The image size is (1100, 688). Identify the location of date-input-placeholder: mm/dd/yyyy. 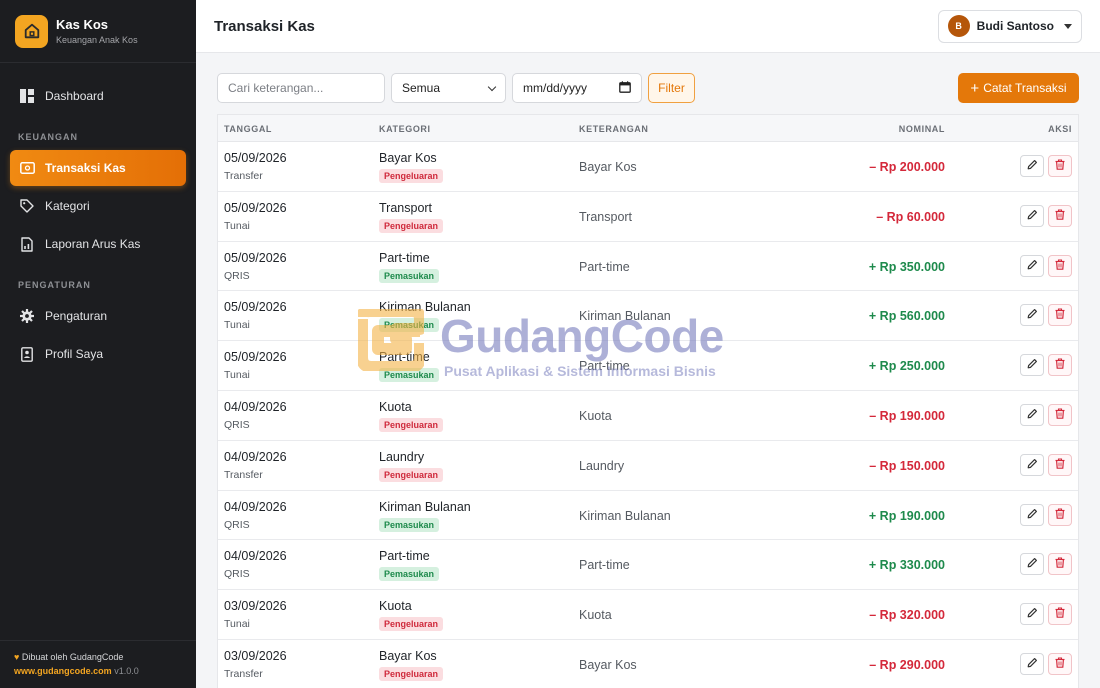
(555, 88).